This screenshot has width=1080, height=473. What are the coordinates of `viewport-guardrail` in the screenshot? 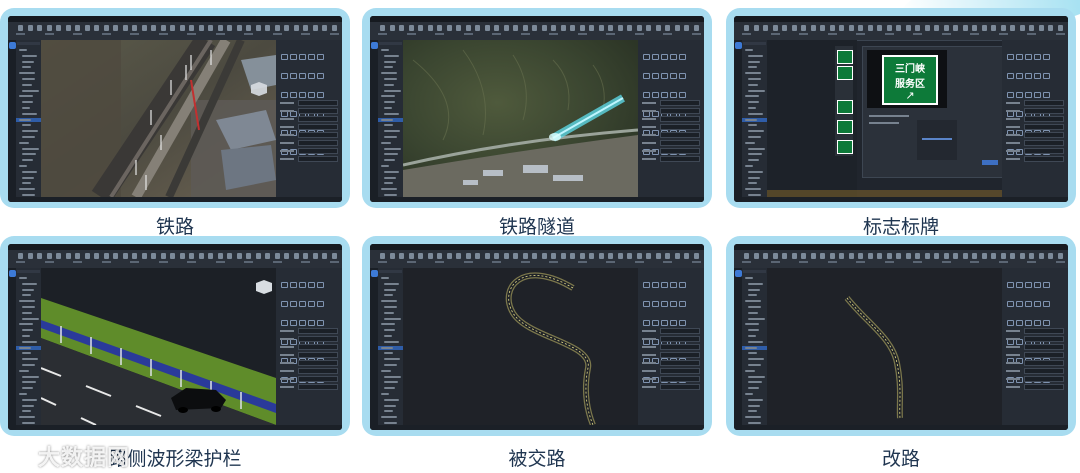 It's located at (158, 346).